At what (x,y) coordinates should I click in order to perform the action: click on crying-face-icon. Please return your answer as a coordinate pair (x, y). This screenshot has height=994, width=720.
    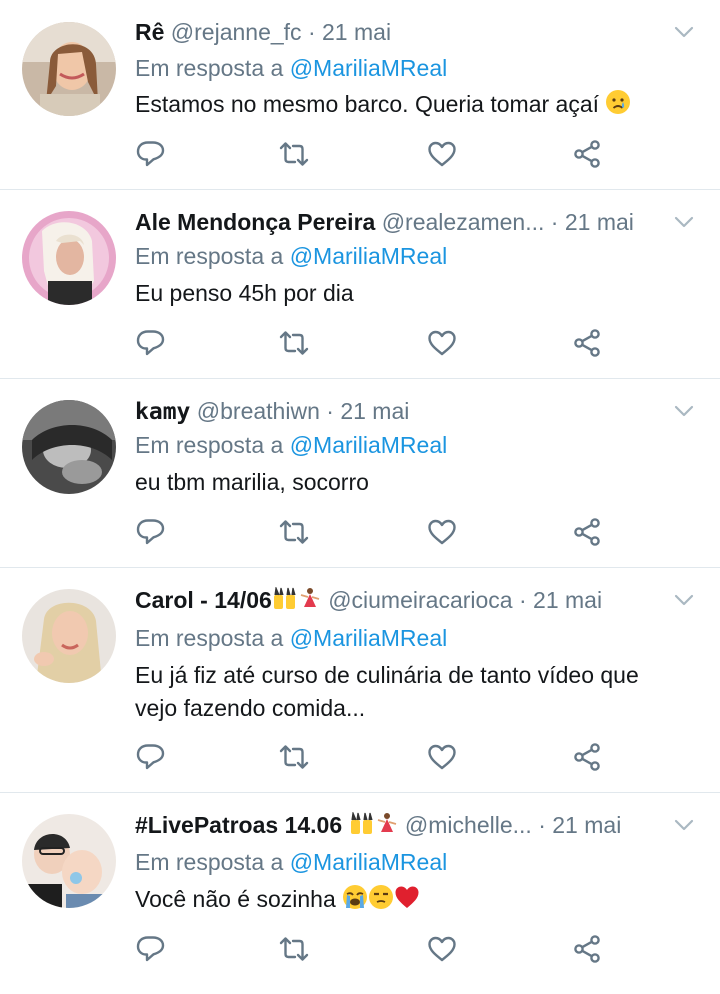
    Looking at the image, I should click on (618, 102).